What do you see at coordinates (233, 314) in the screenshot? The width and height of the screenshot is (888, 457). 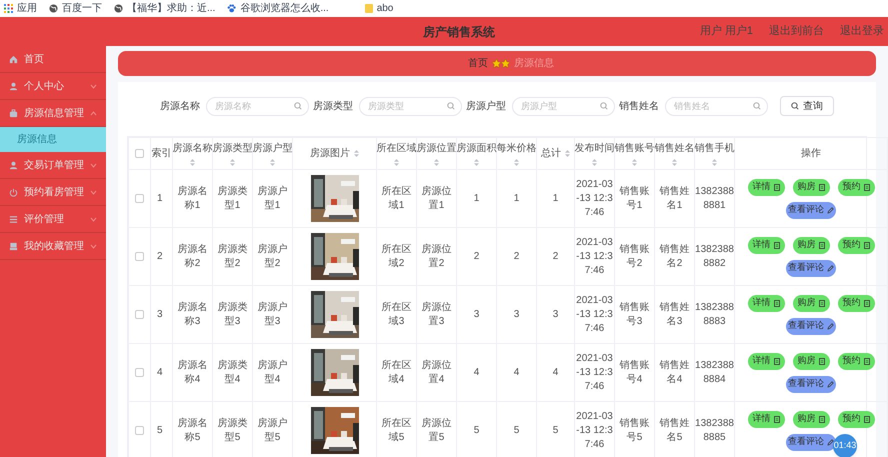 I see `table-cell: 房源类型3` at bounding box center [233, 314].